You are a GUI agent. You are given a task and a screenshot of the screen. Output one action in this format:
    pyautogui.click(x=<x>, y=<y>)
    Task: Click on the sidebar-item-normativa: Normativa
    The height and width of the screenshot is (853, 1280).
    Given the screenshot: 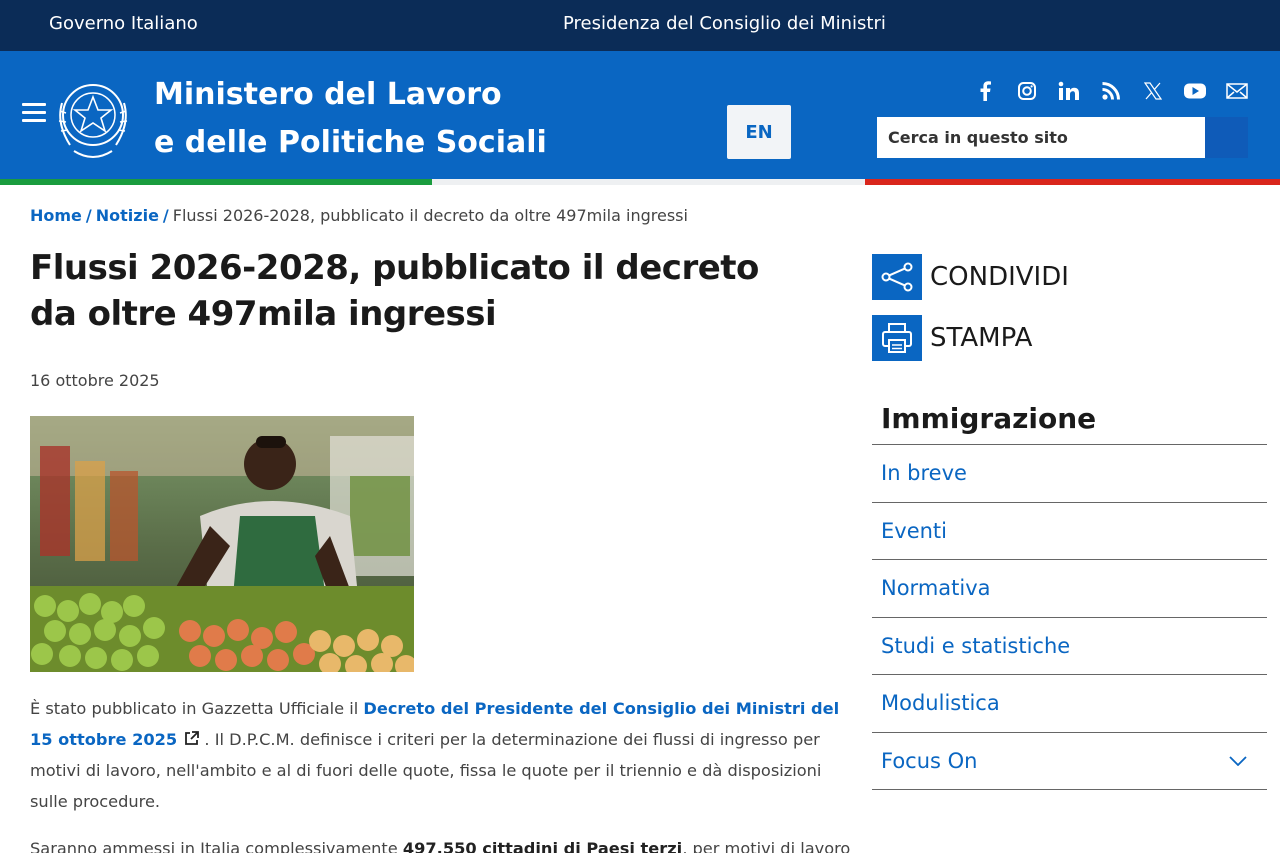 What is the action you would take?
    pyautogui.click(x=1069, y=589)
    